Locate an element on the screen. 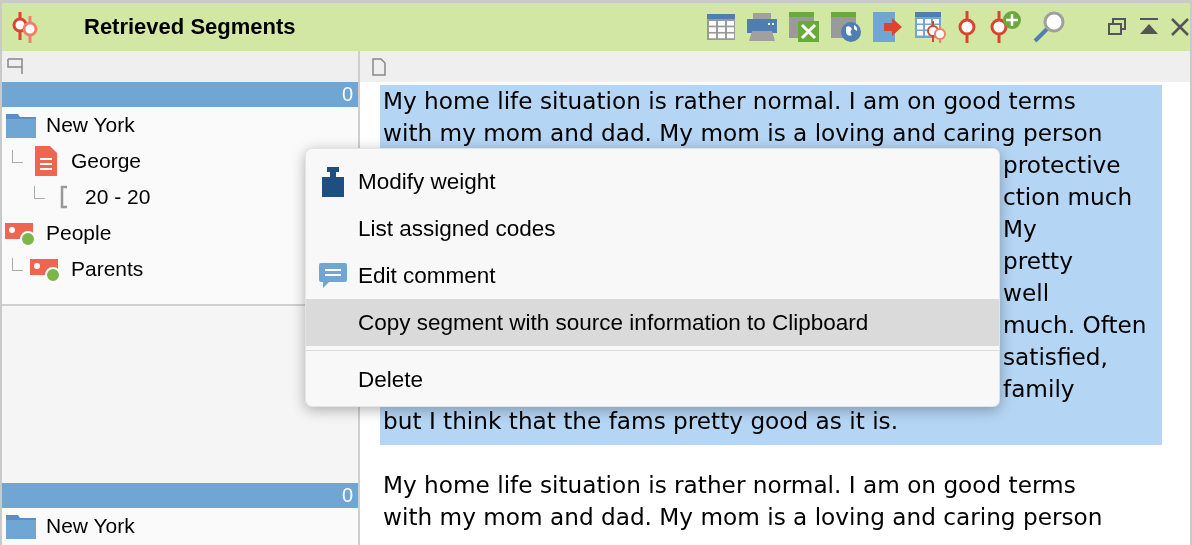  table-icon is located at coordinates (721, 27).